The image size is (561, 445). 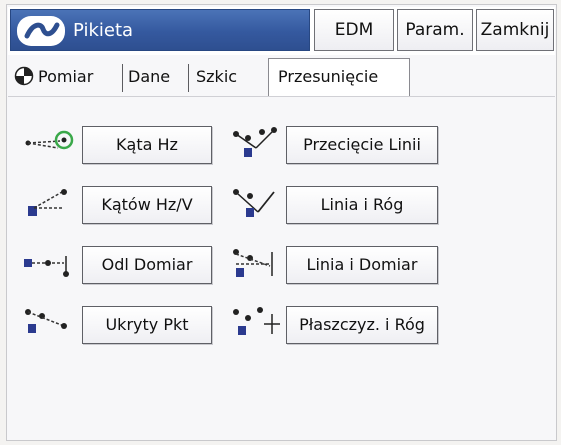 What do you see at coordinates (256, 323) in the screenshot?
I see `plane-and-corner-icon` at bounding box center [256, 323].